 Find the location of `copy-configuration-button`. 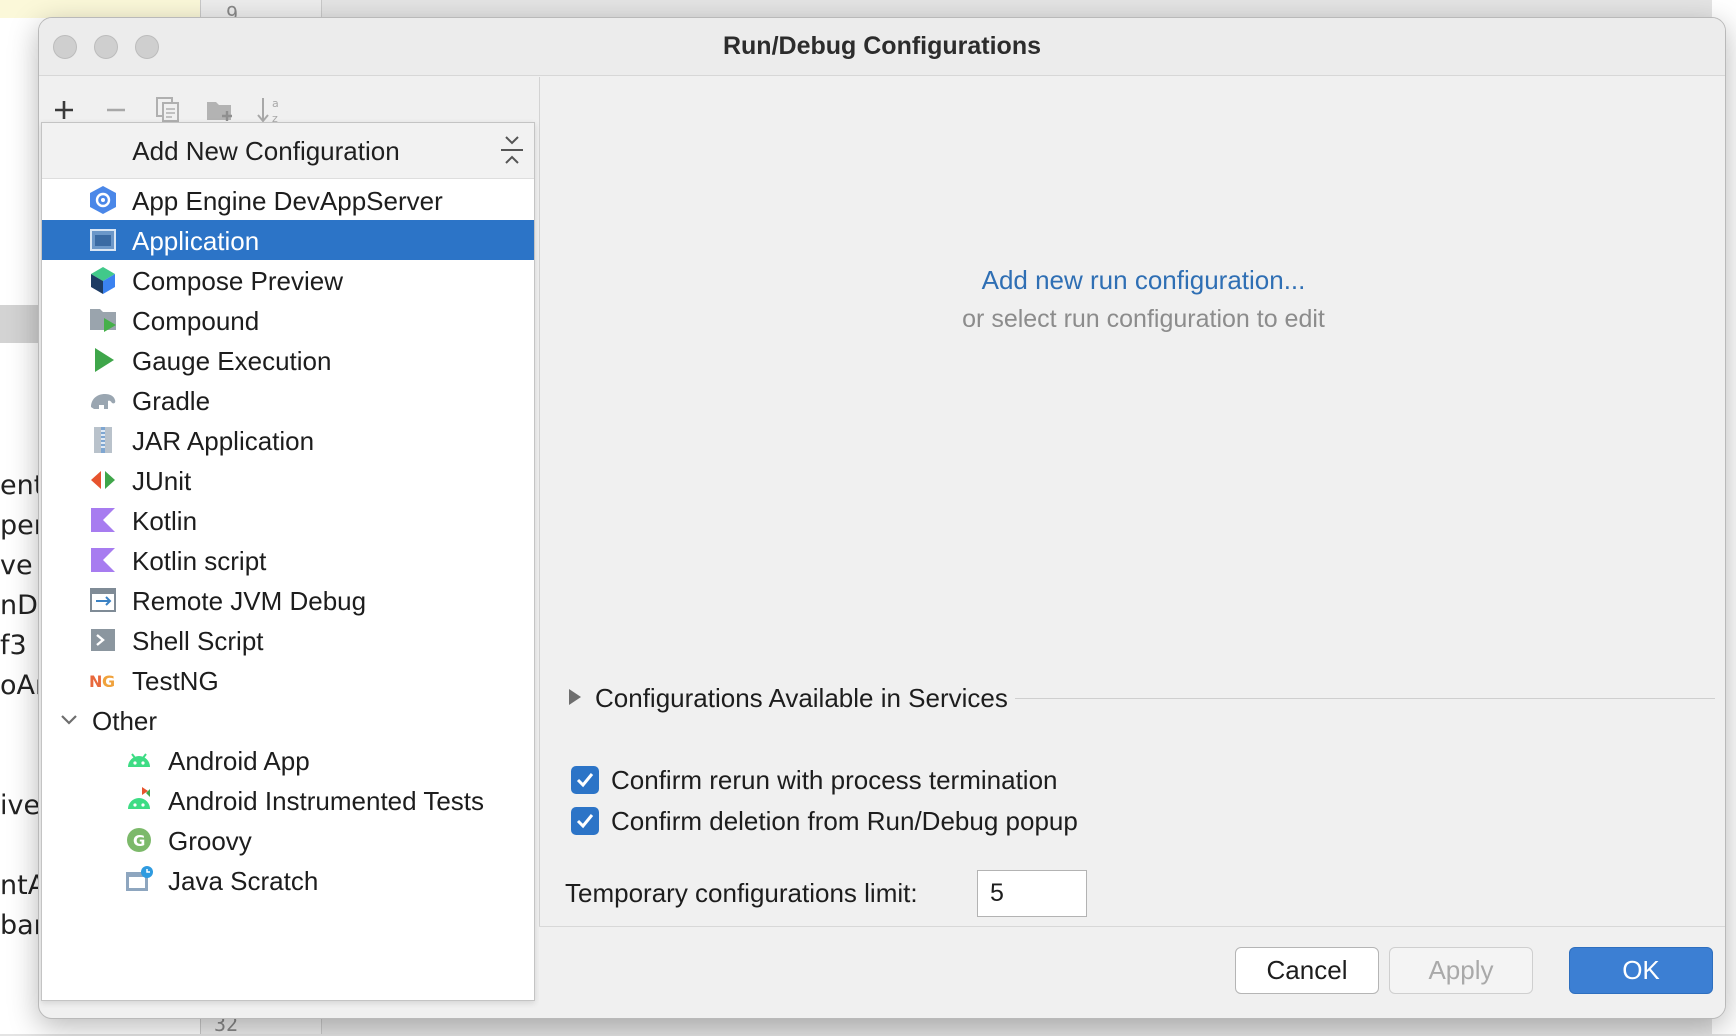

copy-configuration-button is located at coordinates (168, 110).